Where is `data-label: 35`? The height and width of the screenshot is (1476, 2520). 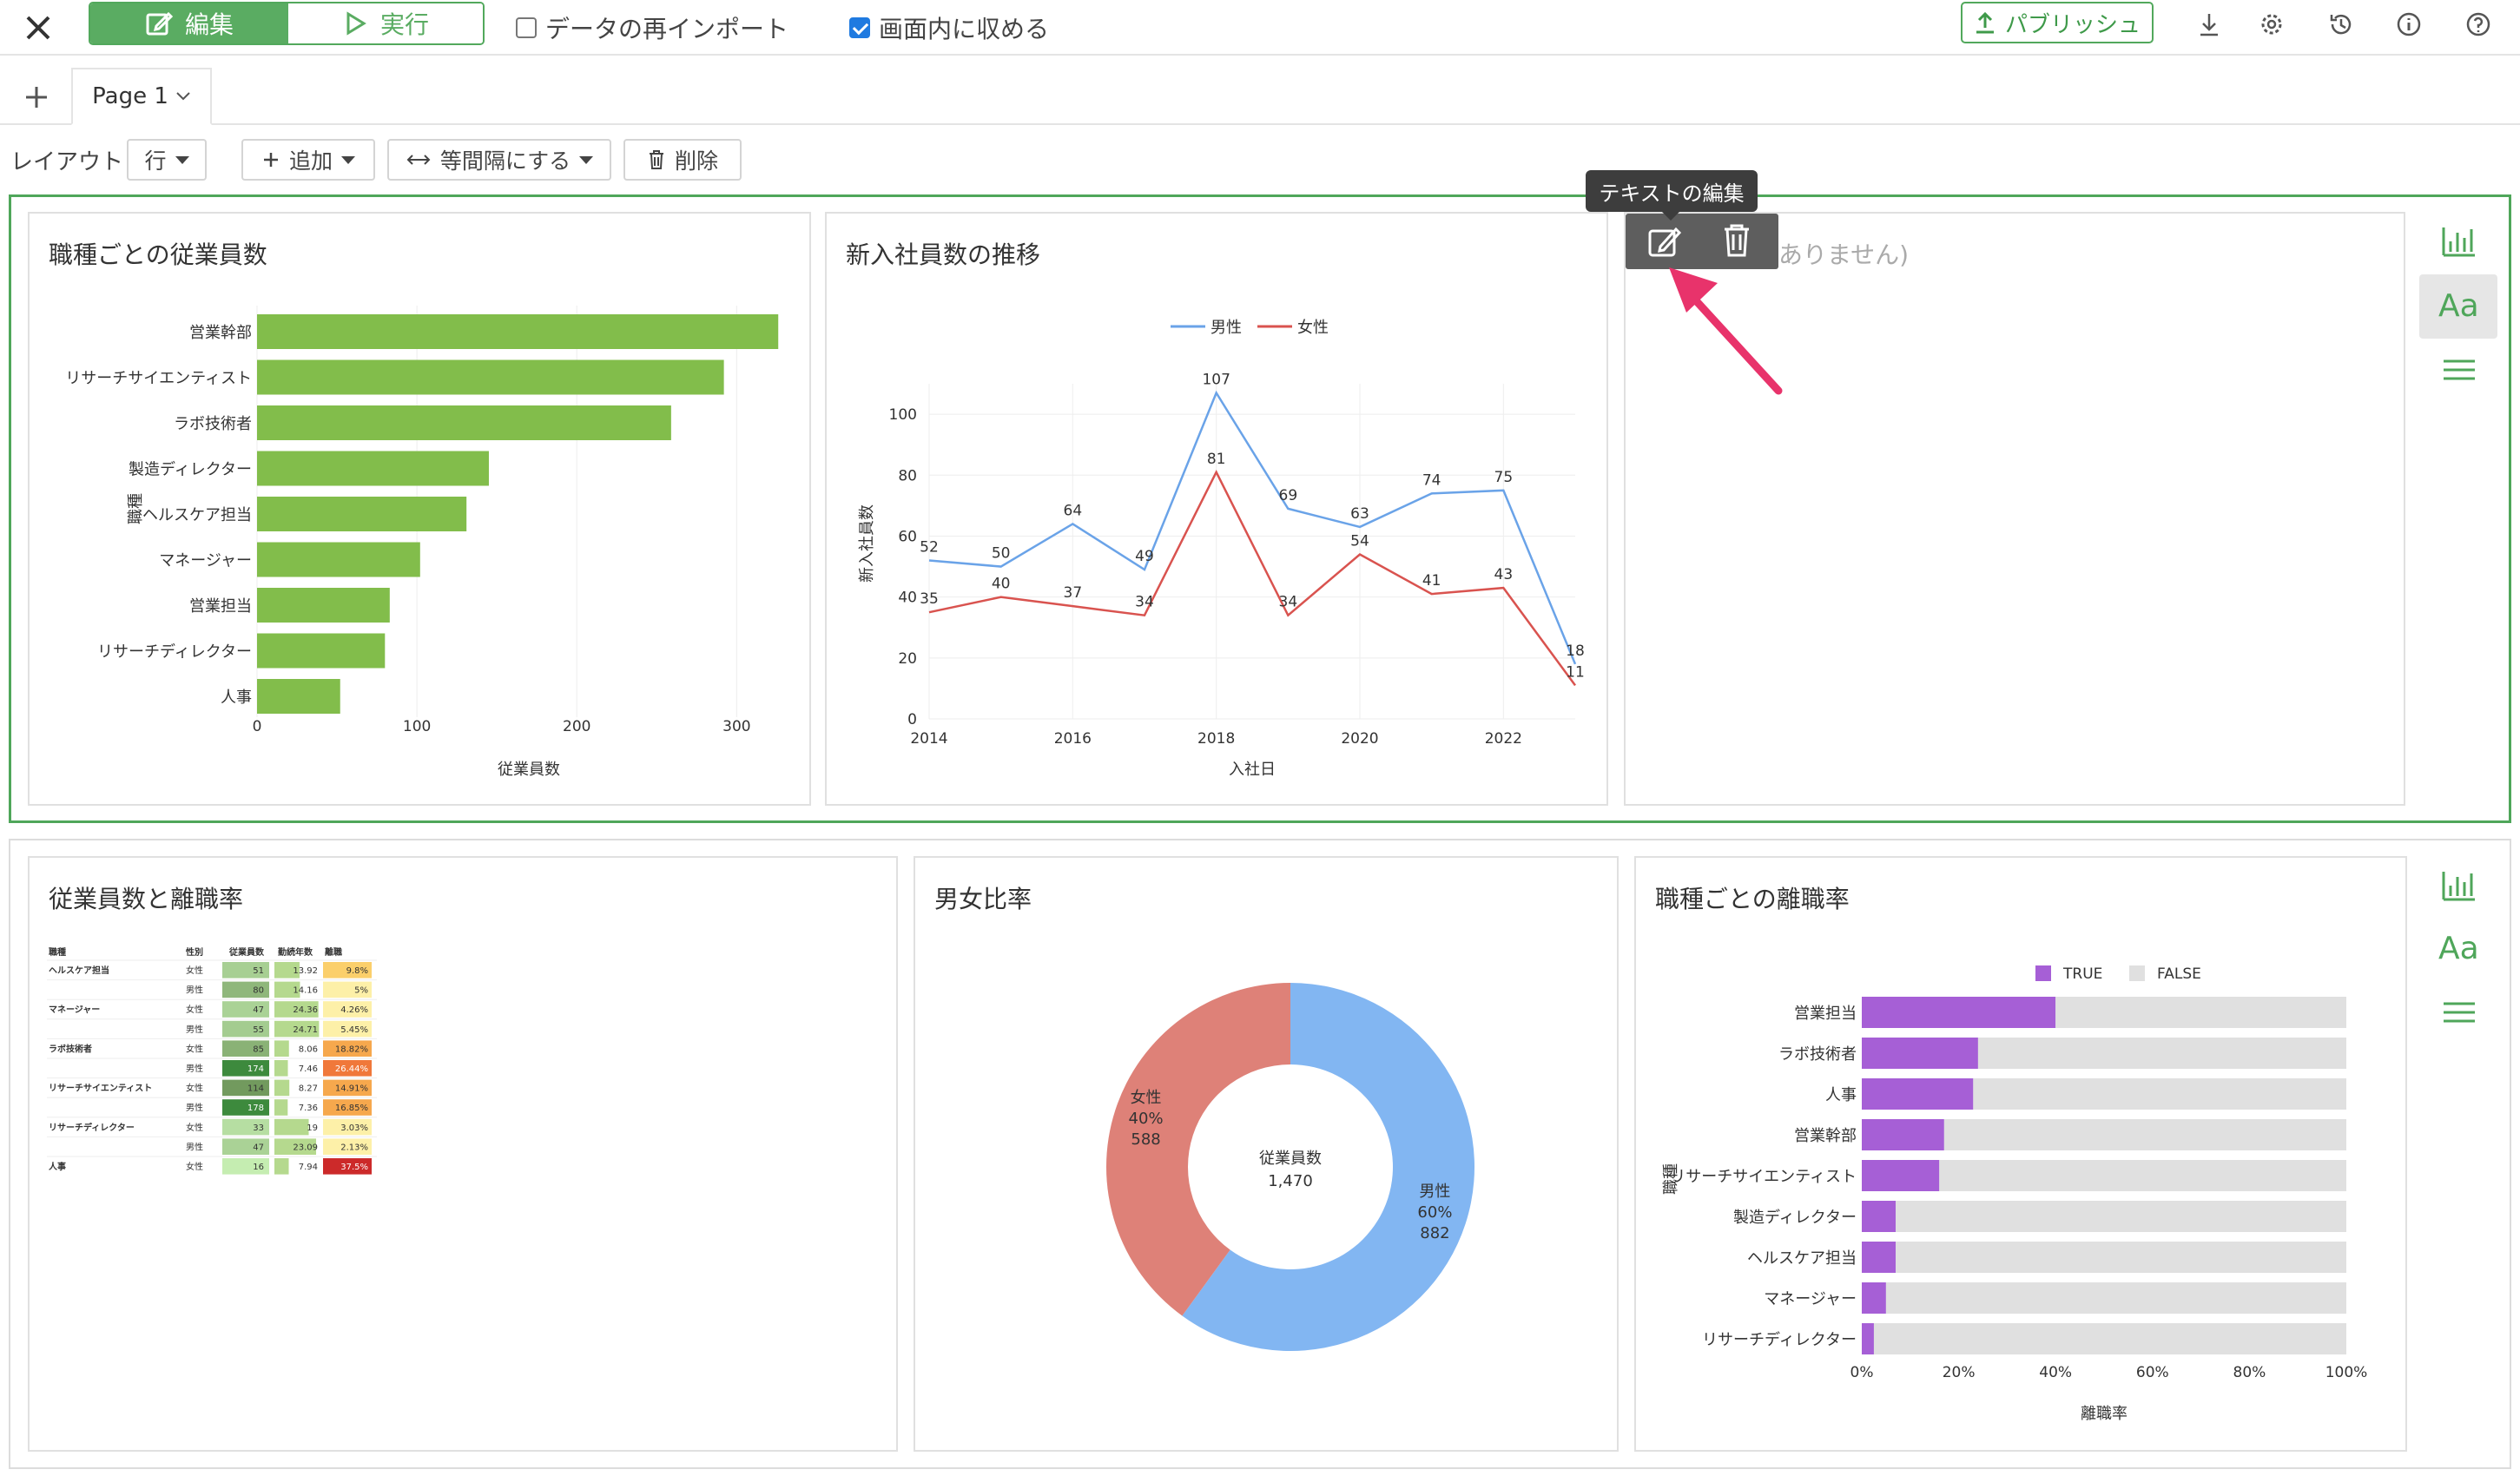
data-label: 35 is located at coordinates (929, 599).